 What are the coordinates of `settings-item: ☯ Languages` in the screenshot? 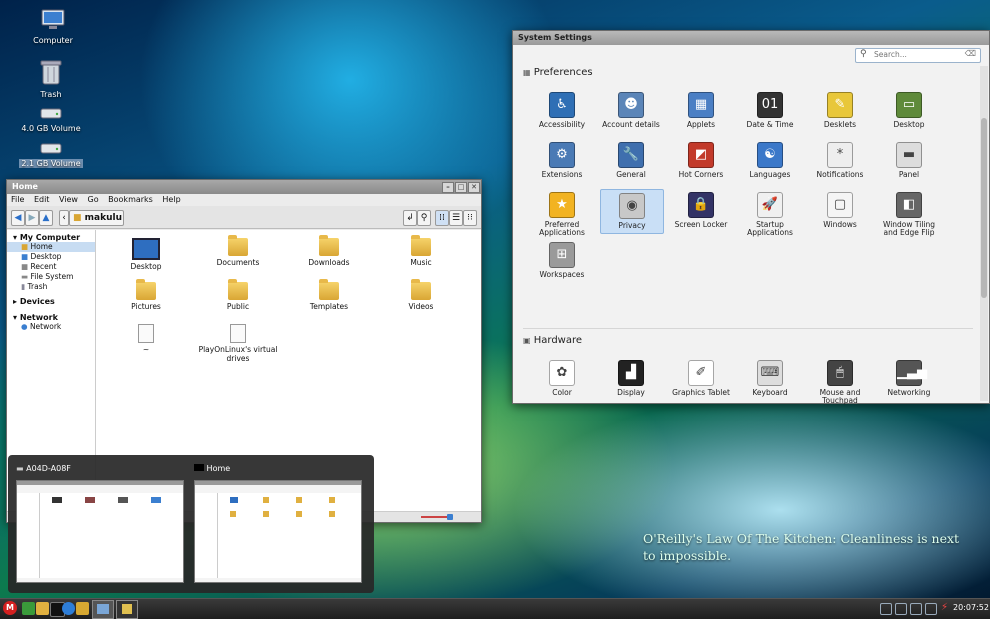 It's located at (770, 160).